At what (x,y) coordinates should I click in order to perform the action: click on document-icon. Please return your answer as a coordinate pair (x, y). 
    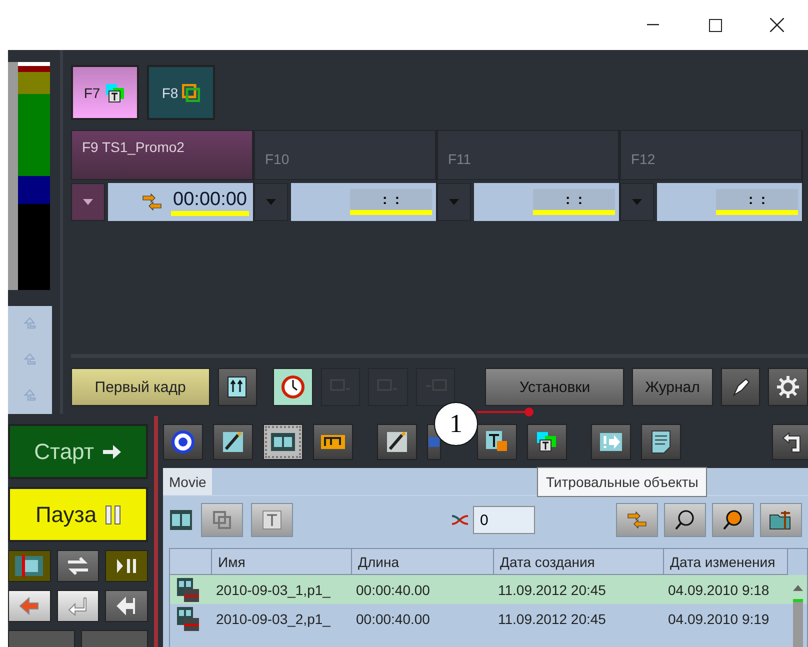
    Looking at the image, I should click on (661, 442).